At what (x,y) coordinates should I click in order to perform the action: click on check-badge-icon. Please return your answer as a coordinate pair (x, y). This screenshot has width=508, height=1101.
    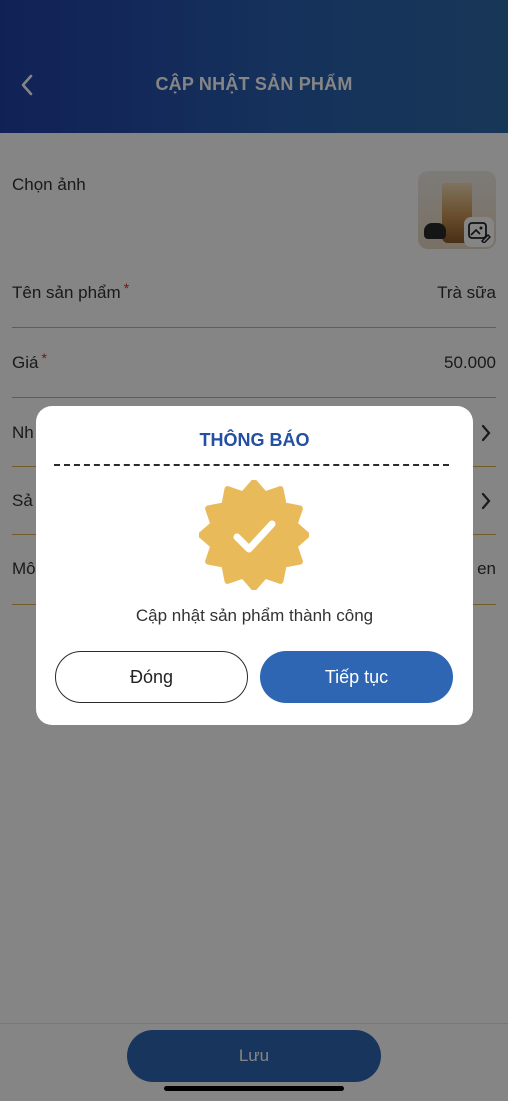
    Looking at the image, I should click on (254, 535).